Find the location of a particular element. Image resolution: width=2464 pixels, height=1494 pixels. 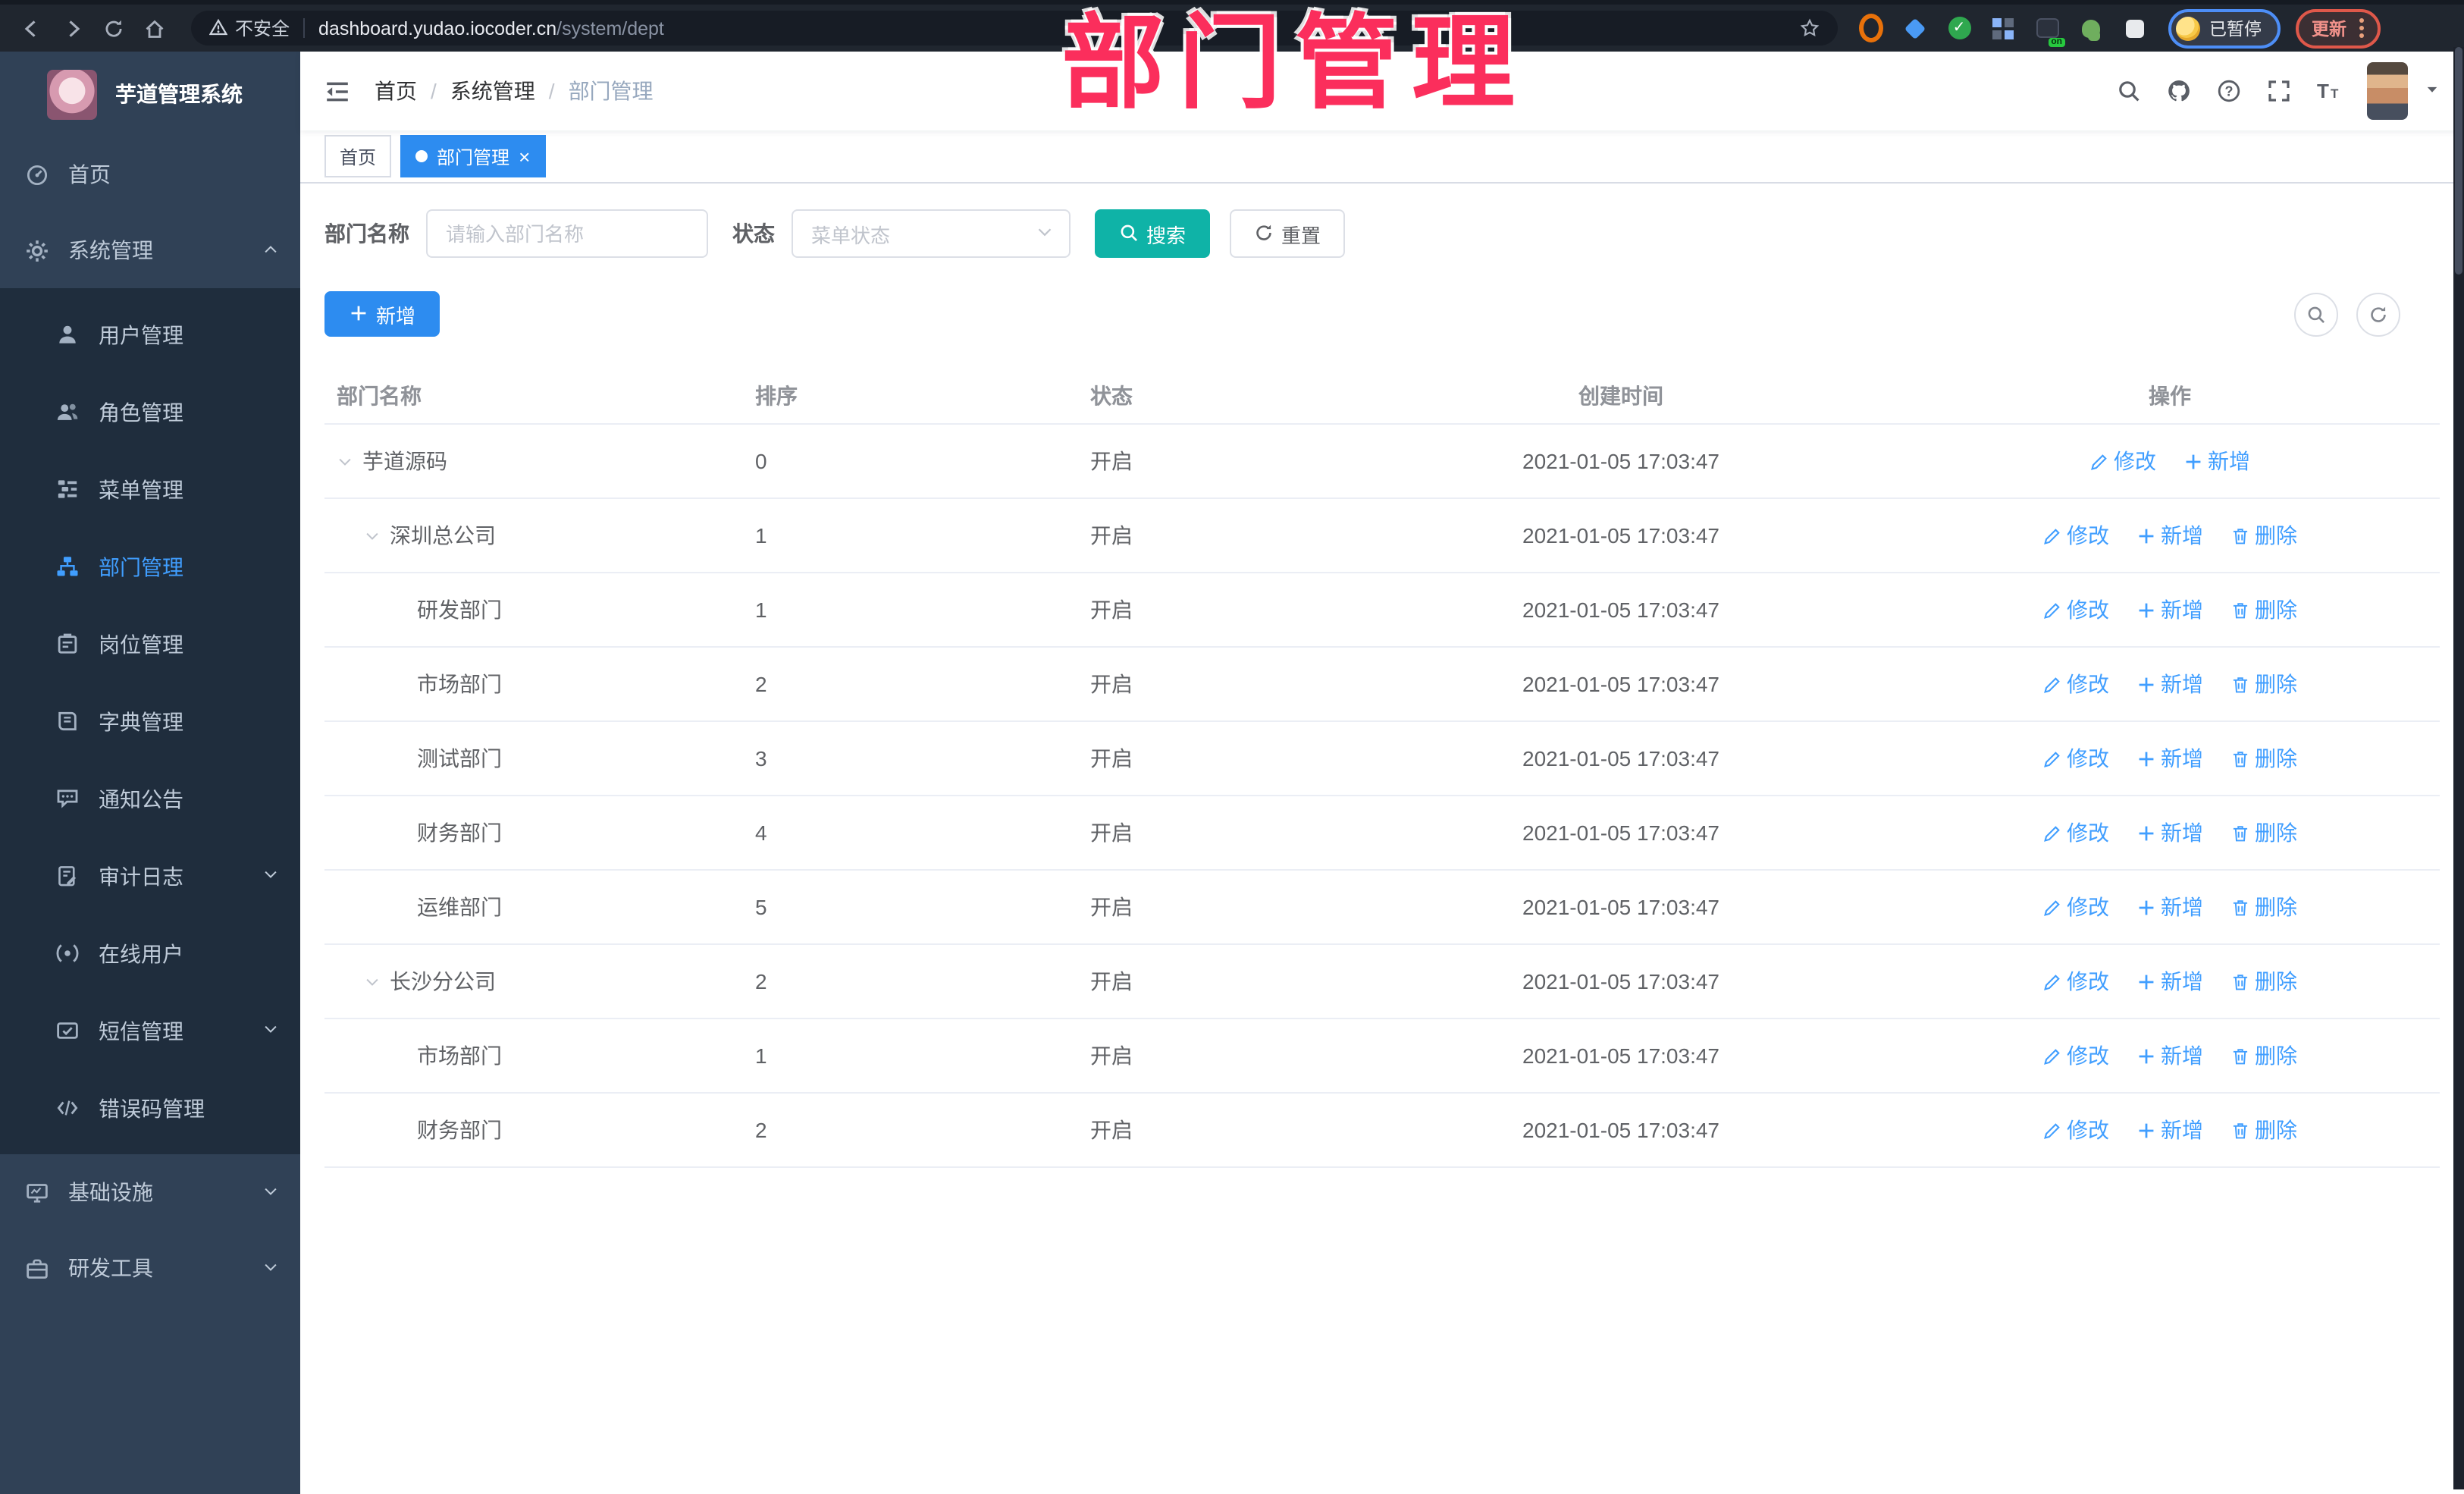

reload-icon is located at coordinates (114, 28).